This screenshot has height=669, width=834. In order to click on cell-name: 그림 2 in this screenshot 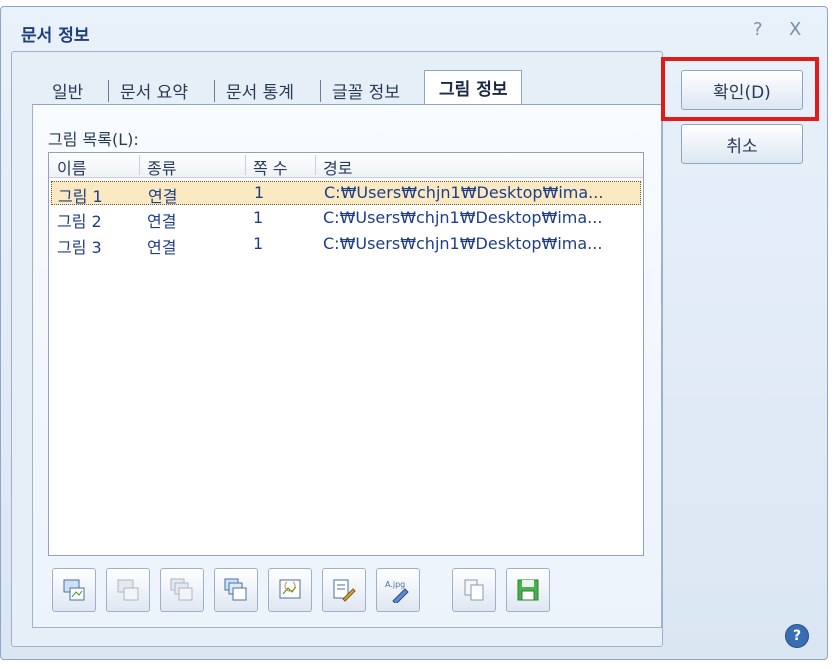, I will do `click(79, 221)`.